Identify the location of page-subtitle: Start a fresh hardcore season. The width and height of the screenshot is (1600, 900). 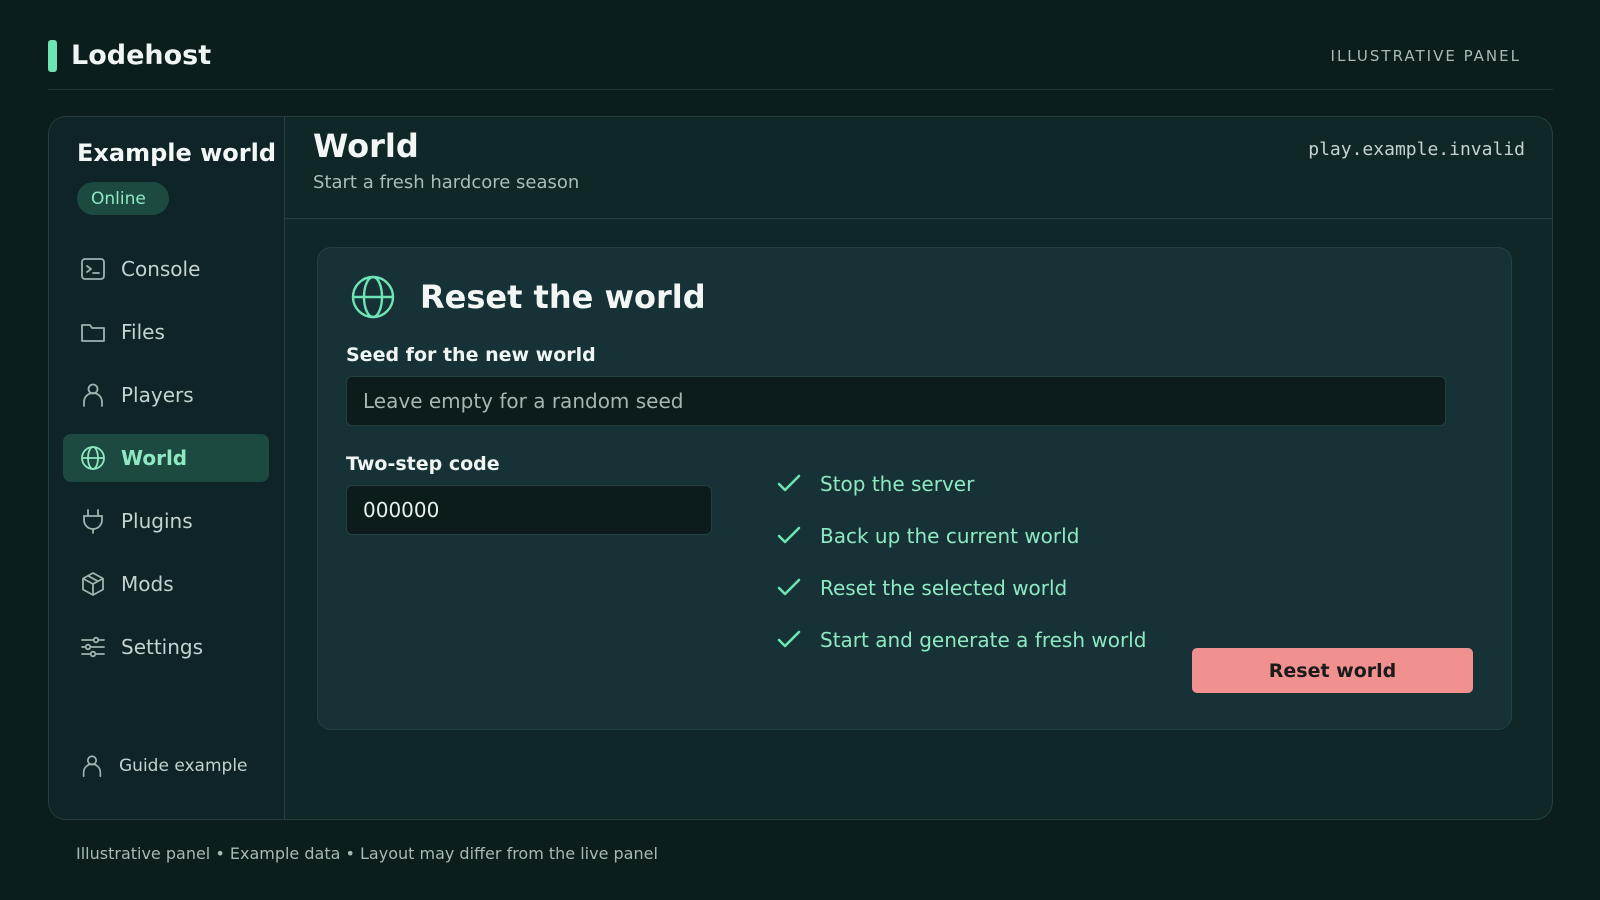
(446, 182).